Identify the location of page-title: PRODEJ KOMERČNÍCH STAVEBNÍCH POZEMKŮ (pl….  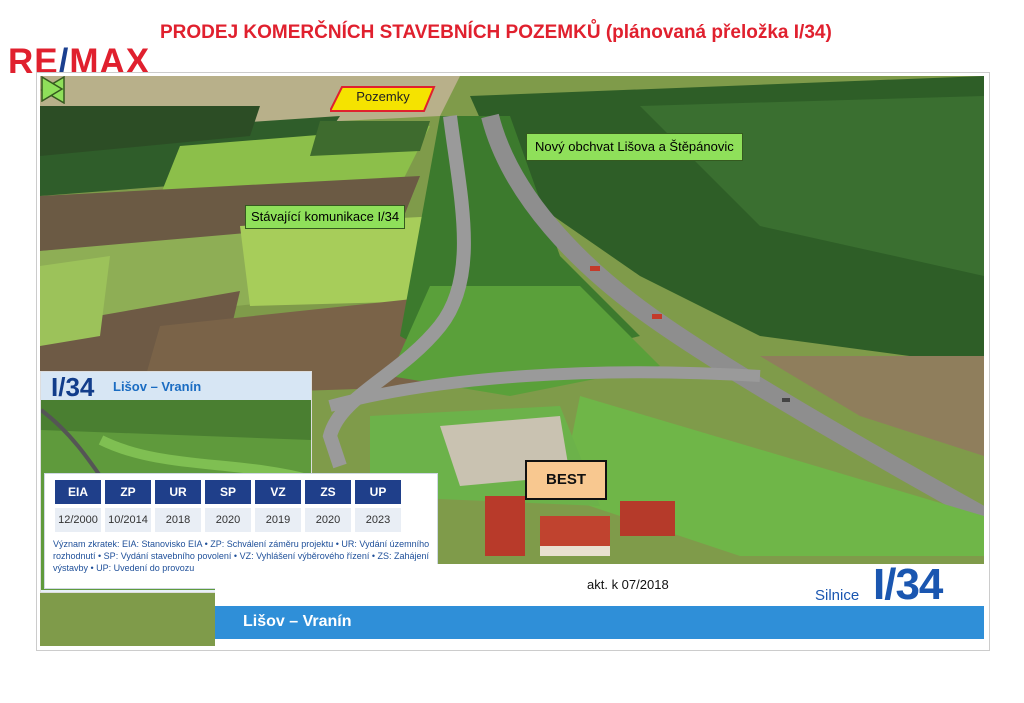
(496, 32).